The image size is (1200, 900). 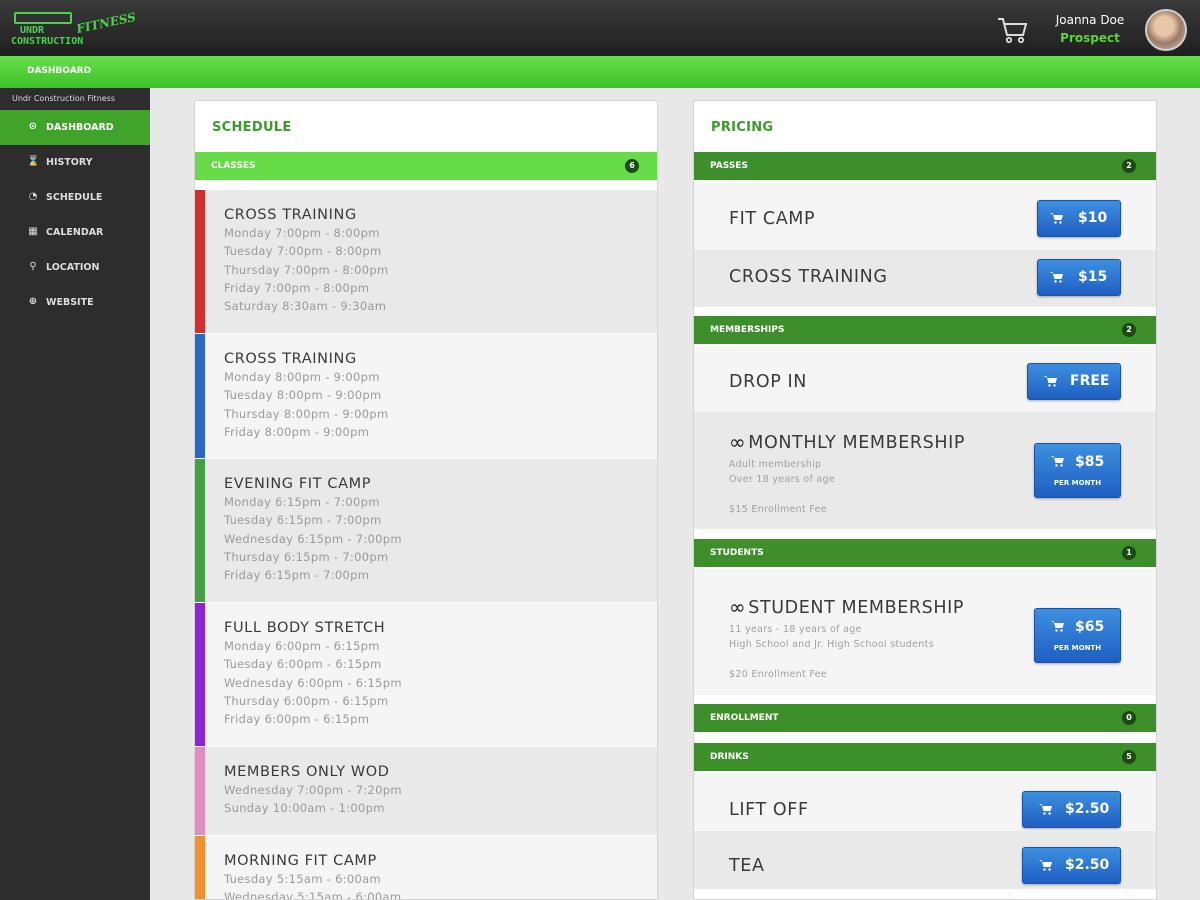 What do you see at coordinates (925, 757) in the screenshot?
I see `pricing-section-drinks: DRINKS 5` at bounding box center [925, 757].